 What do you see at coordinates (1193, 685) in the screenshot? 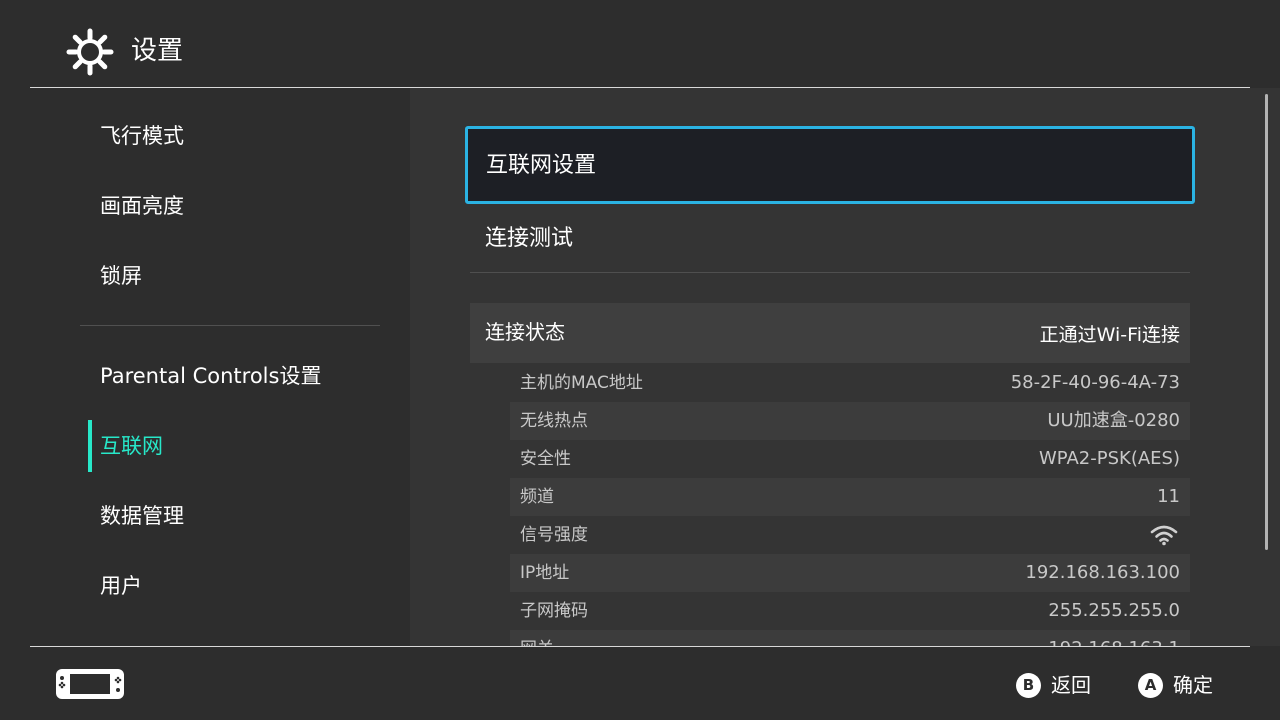
I see `confirm-label: 确定` at bounding box center [1193, 685].